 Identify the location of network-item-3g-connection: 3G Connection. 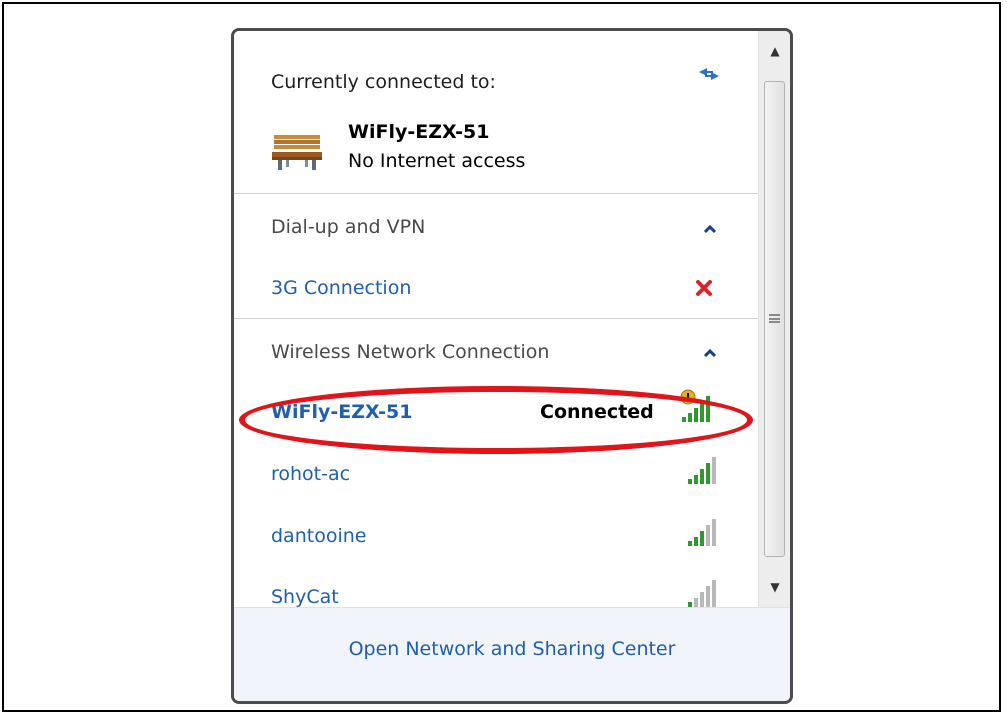
(341, 288).